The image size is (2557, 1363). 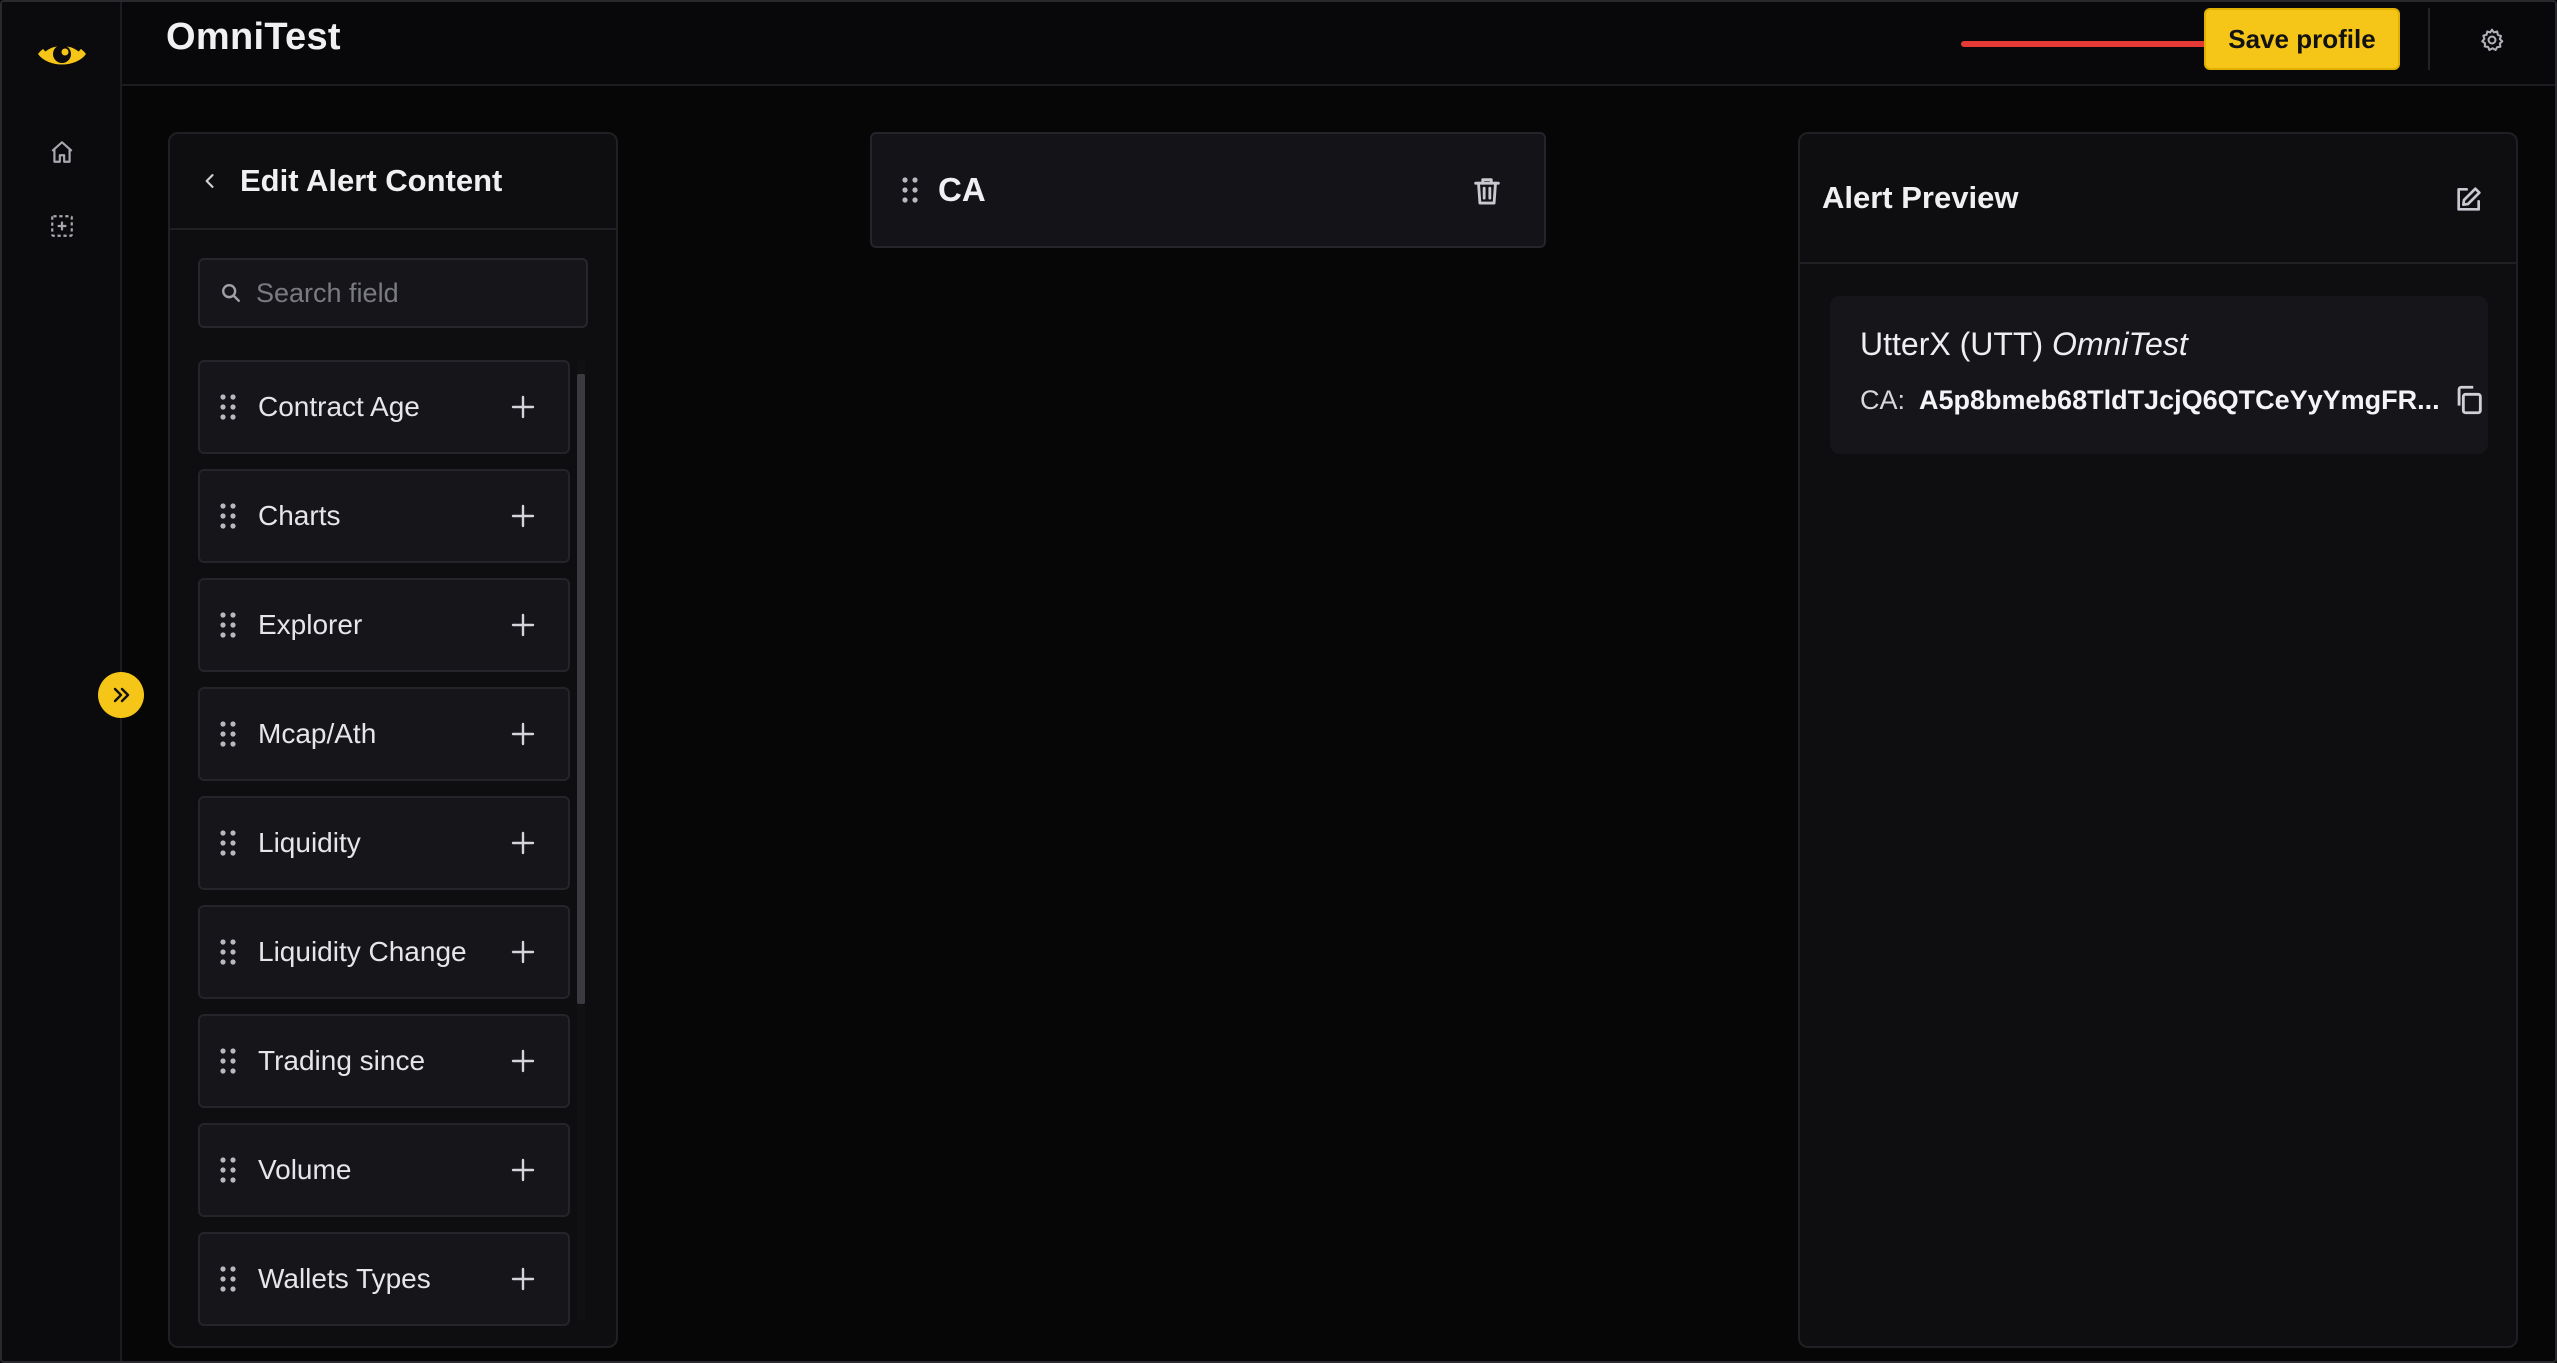 I want to click on nav-grid-button, so click(x=62, y=226).